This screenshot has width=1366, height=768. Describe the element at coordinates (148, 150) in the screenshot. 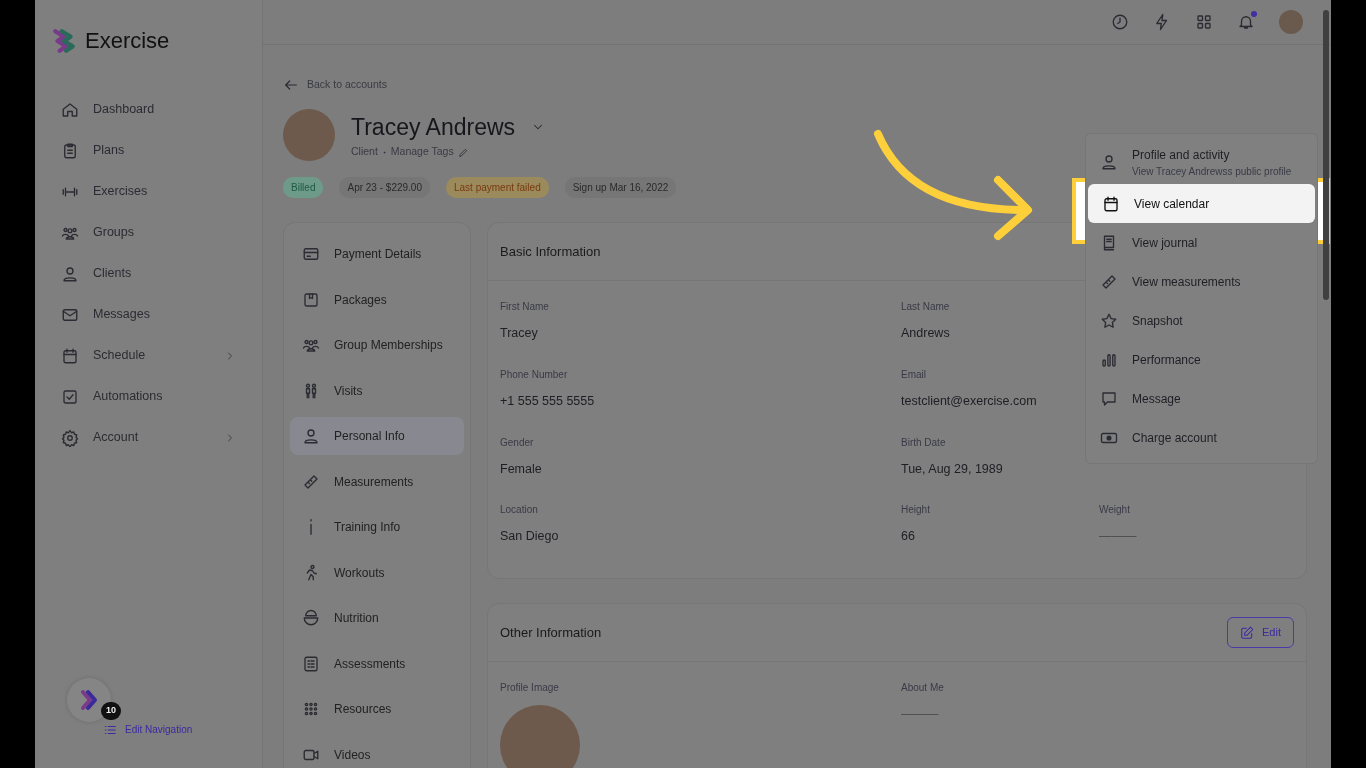

I see `sidebar-item: Plans` at that location.